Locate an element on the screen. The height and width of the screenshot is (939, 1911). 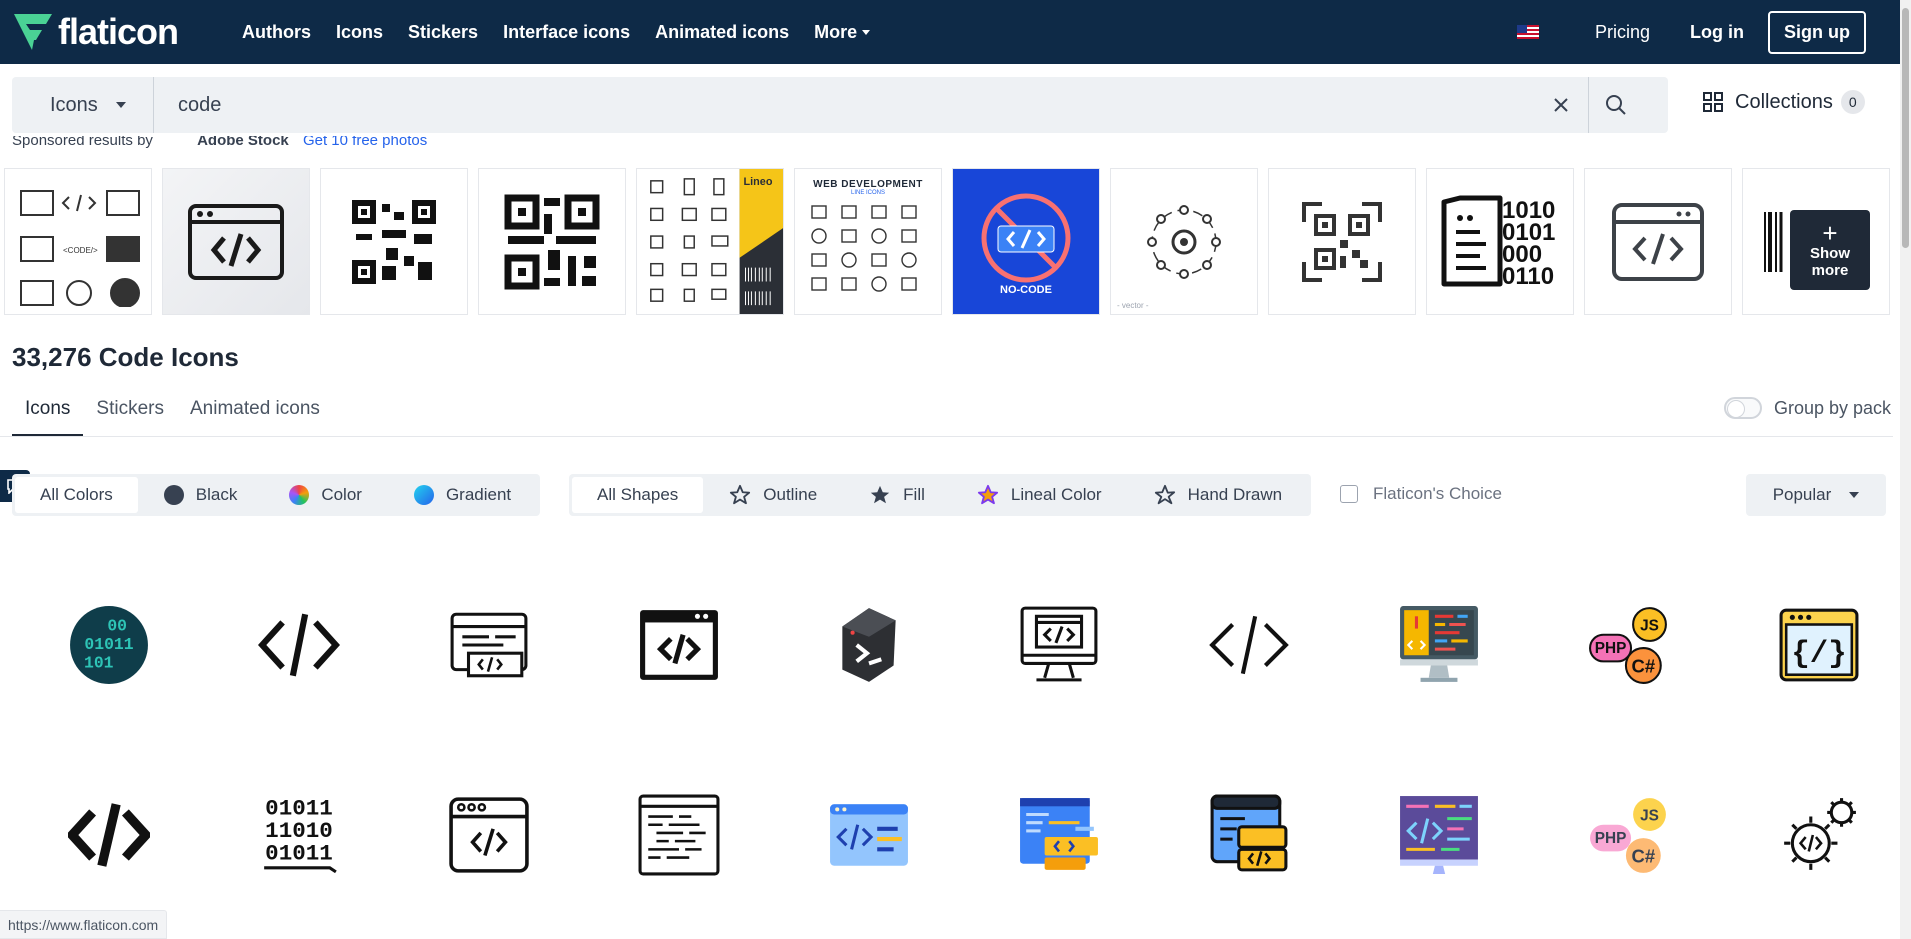
qr-code-image is located at coordinates (552, 241).